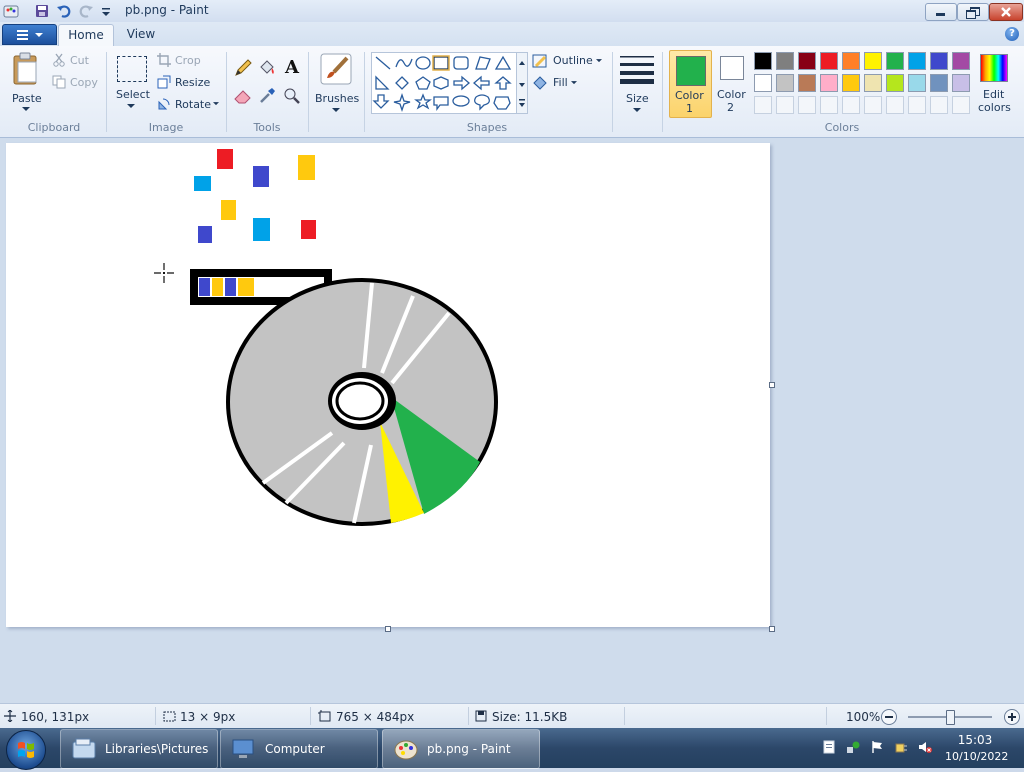 The image size is (1024, 772). What do you see at coordinates (86, 35) in the screenshot?
I see `tab-home: Home` at bounding box center [86, 35].